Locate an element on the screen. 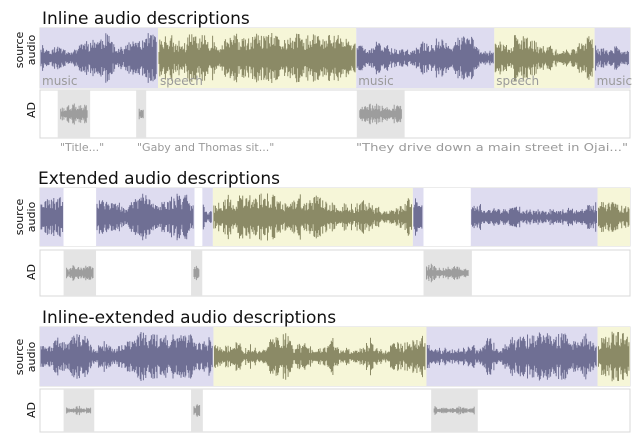 The image size is (639, 433). source-audio-track: music speech music speech music is located at coordinates (335, 58).